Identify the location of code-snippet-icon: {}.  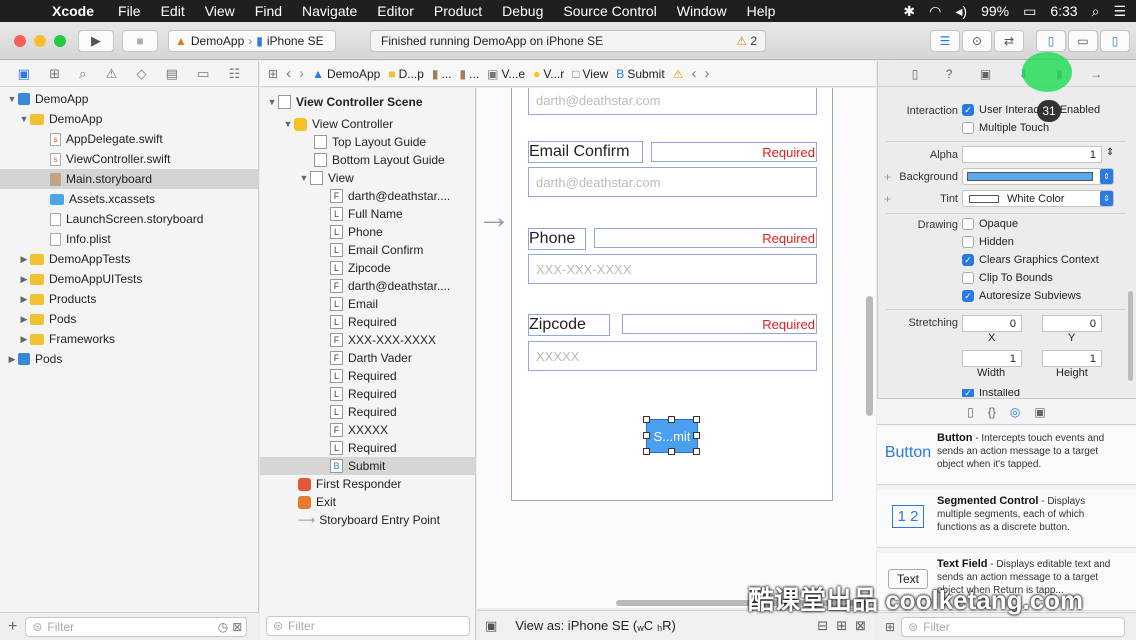
(992, 412).